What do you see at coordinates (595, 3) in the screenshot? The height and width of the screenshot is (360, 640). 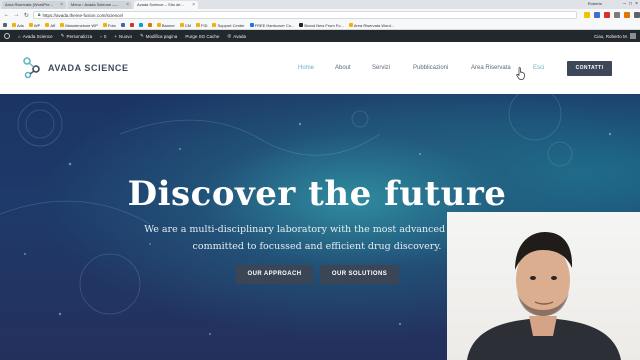 I see `browser-profile-name: Roberto` at bounding box center [595, 3].